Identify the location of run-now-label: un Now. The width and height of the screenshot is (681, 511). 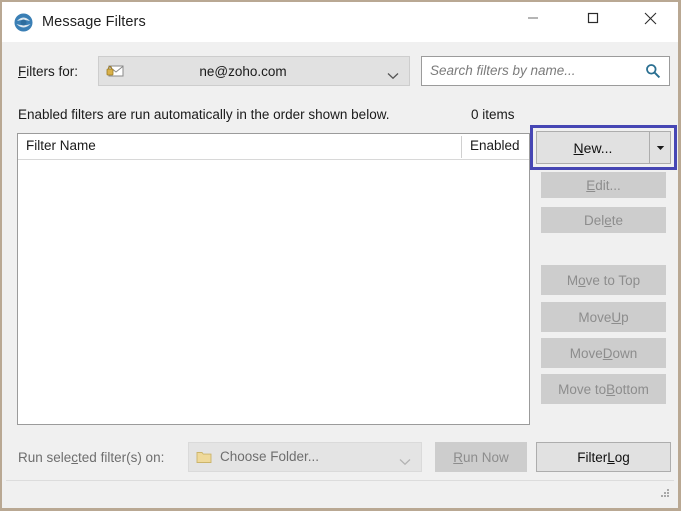
(485, 457).